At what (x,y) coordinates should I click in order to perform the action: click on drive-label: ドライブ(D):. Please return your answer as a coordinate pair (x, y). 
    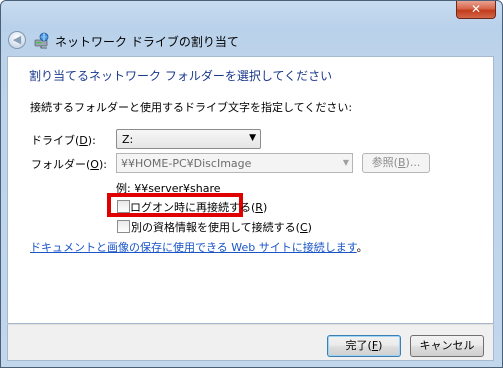
    Looking at the image, I should click on (63, 140).